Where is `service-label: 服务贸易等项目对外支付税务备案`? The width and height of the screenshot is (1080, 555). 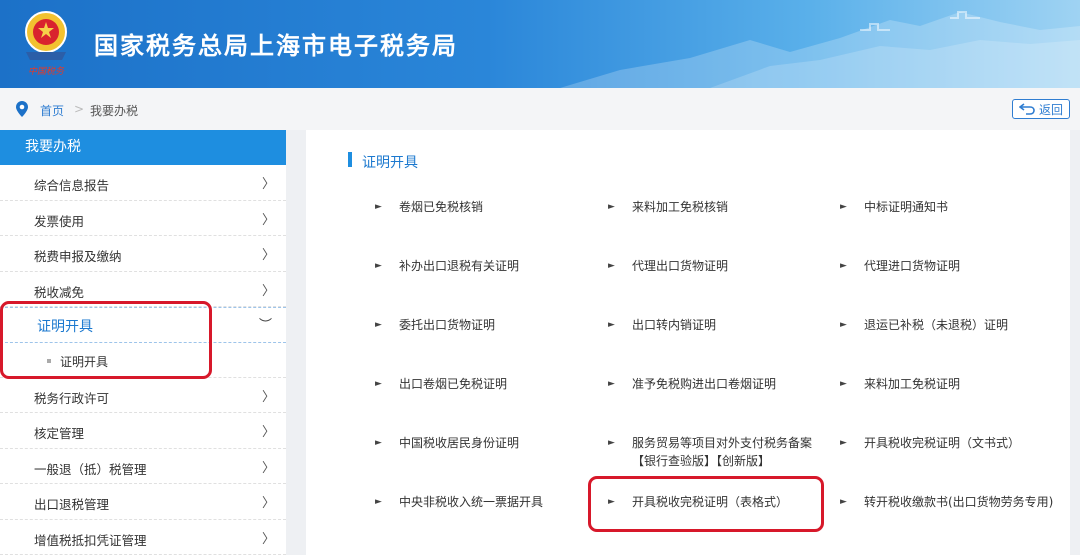
service-label: 服务贸易等项目对外支付税务备案 is located at coordinates (722, 443).